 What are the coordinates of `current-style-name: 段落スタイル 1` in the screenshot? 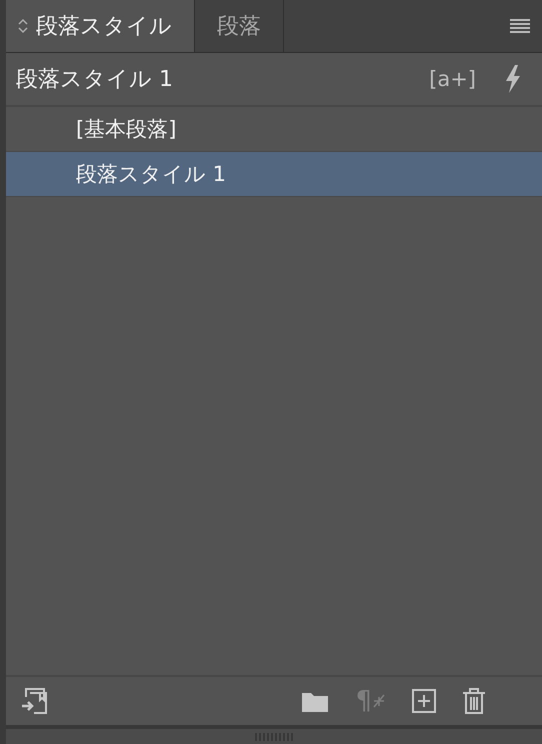 It's located at (95, 80).